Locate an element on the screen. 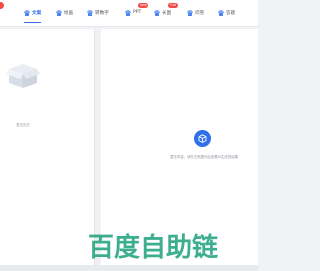 The image size is (320, 271). brush-icon is located at coordinates (59, 12).